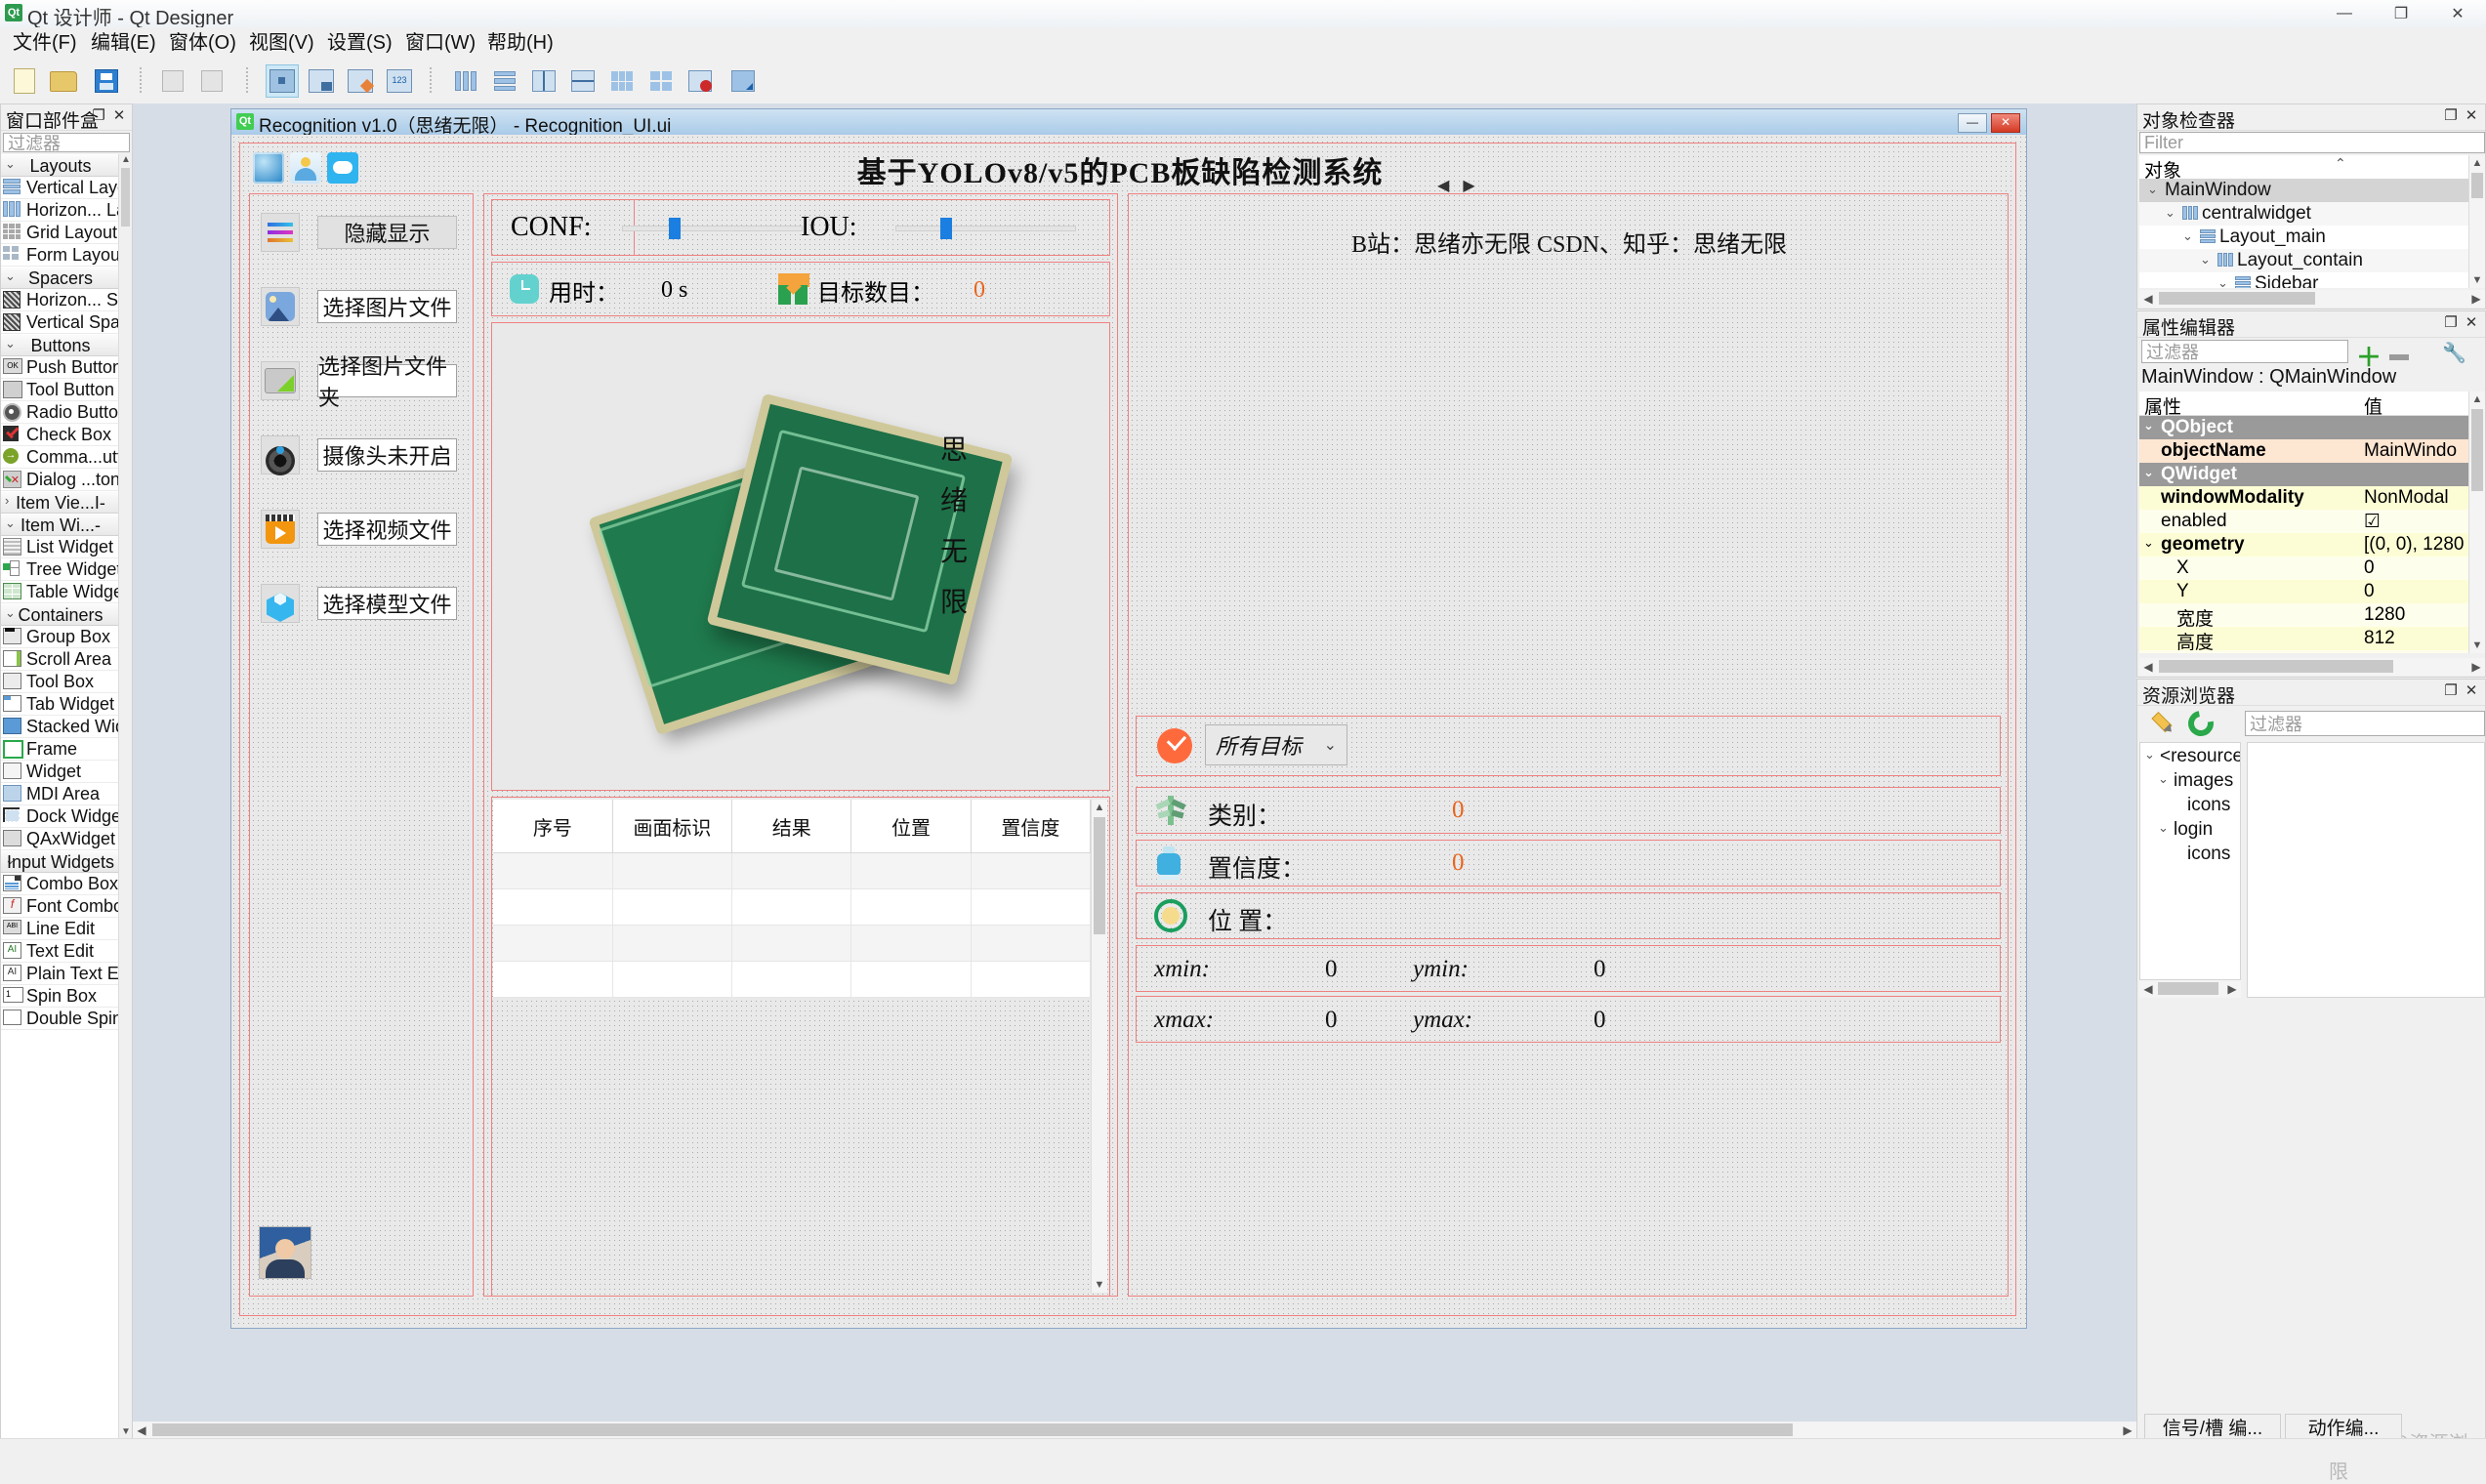 Image resolution: width=2486 pixels, height=1484 pixels. Describe the element at coordinates (305, 168) in the screenshot. I see `user-icon` at that location.